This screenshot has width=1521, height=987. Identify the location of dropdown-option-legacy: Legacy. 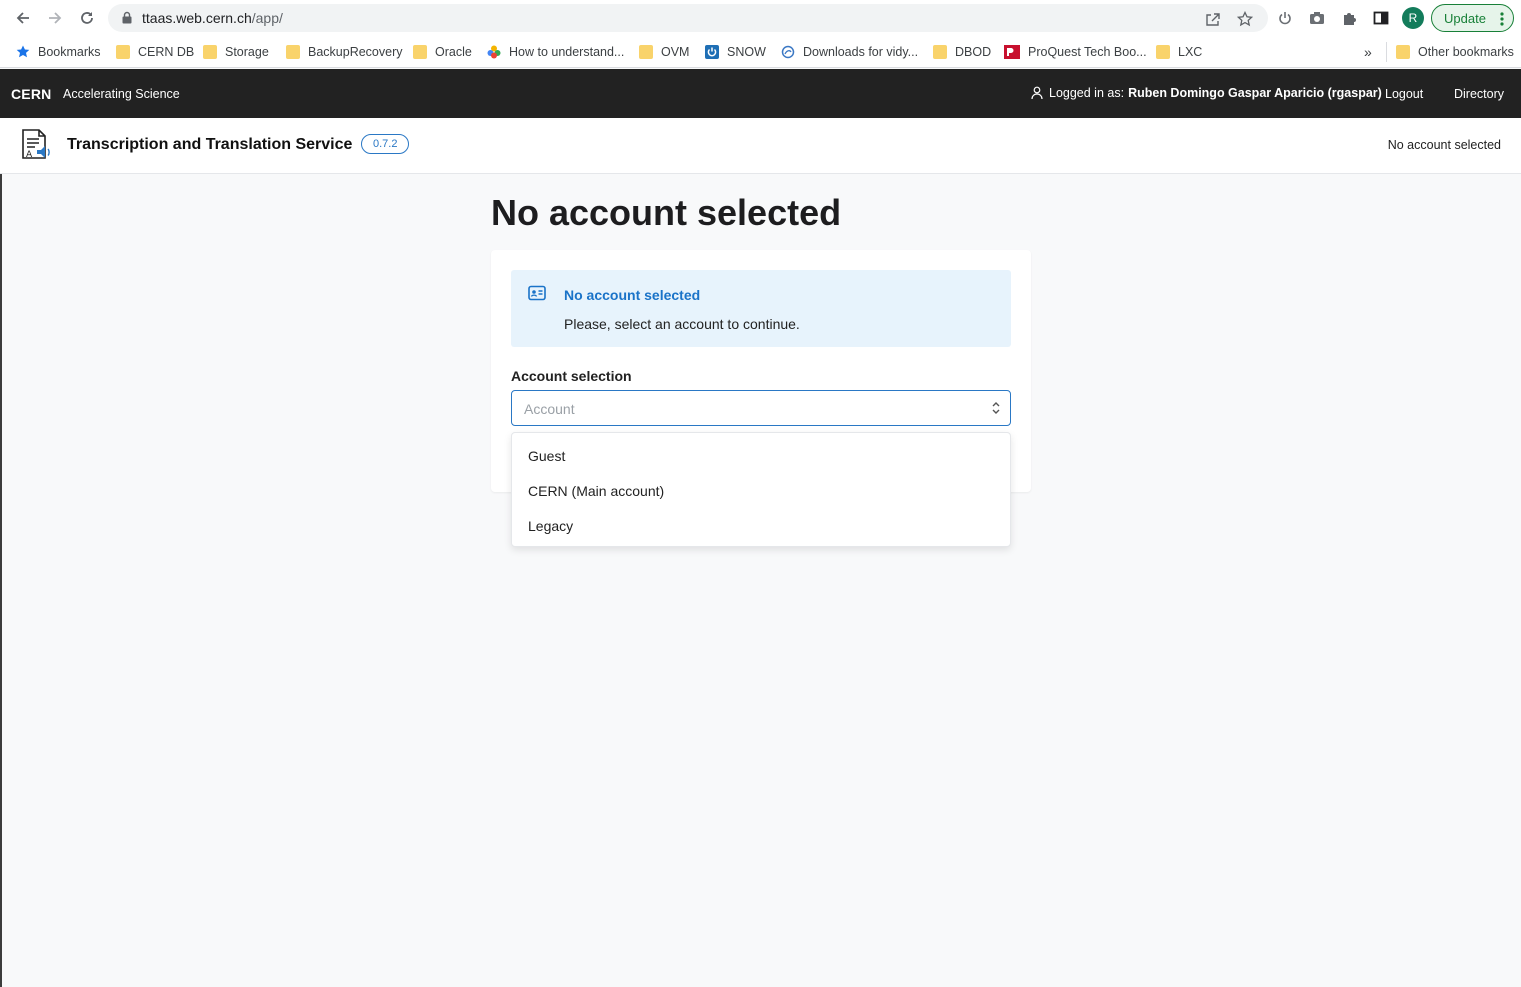
(550, 526).